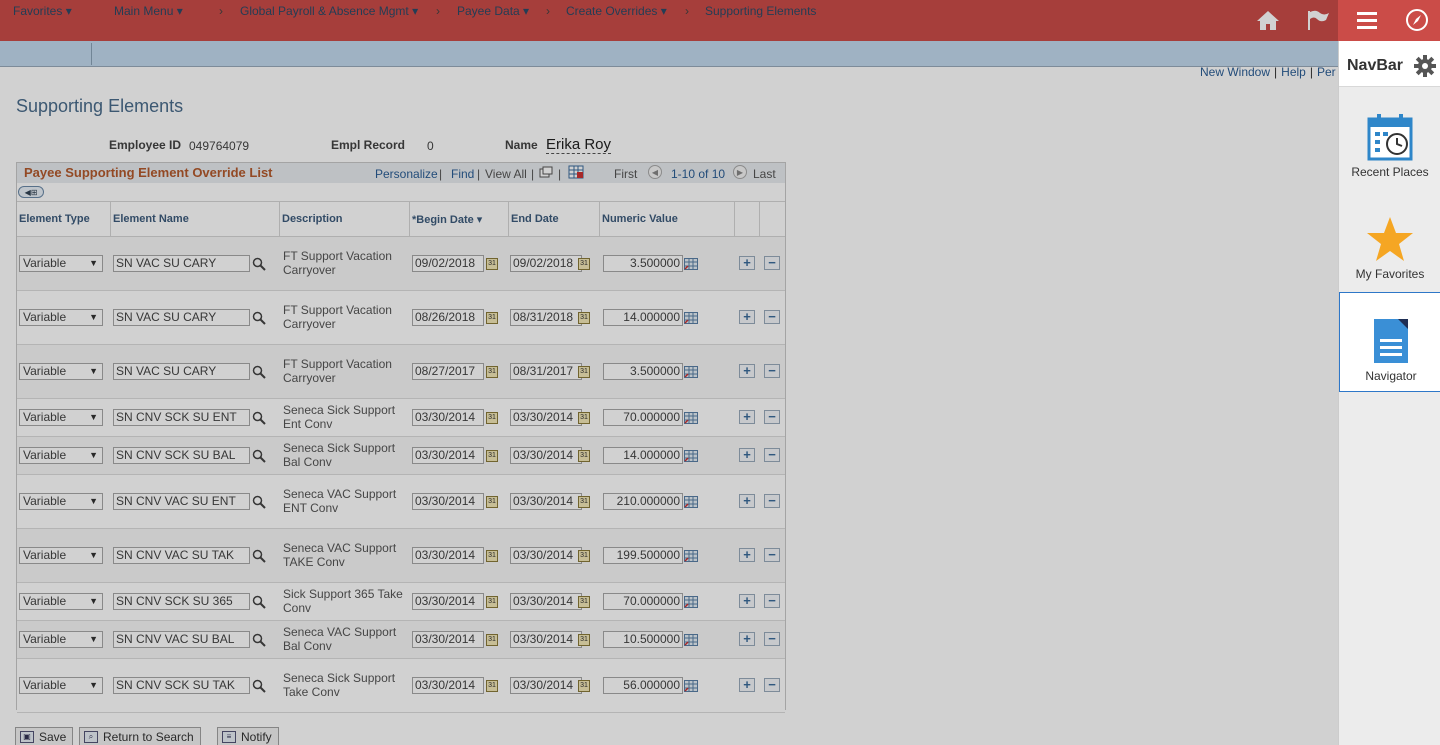 This screenshot has width=1440, height=745. Describe the element at coordinates (181, 455) in the screenshot. I see `element-name-input: SN CNV SCK SU BAL` at that location.